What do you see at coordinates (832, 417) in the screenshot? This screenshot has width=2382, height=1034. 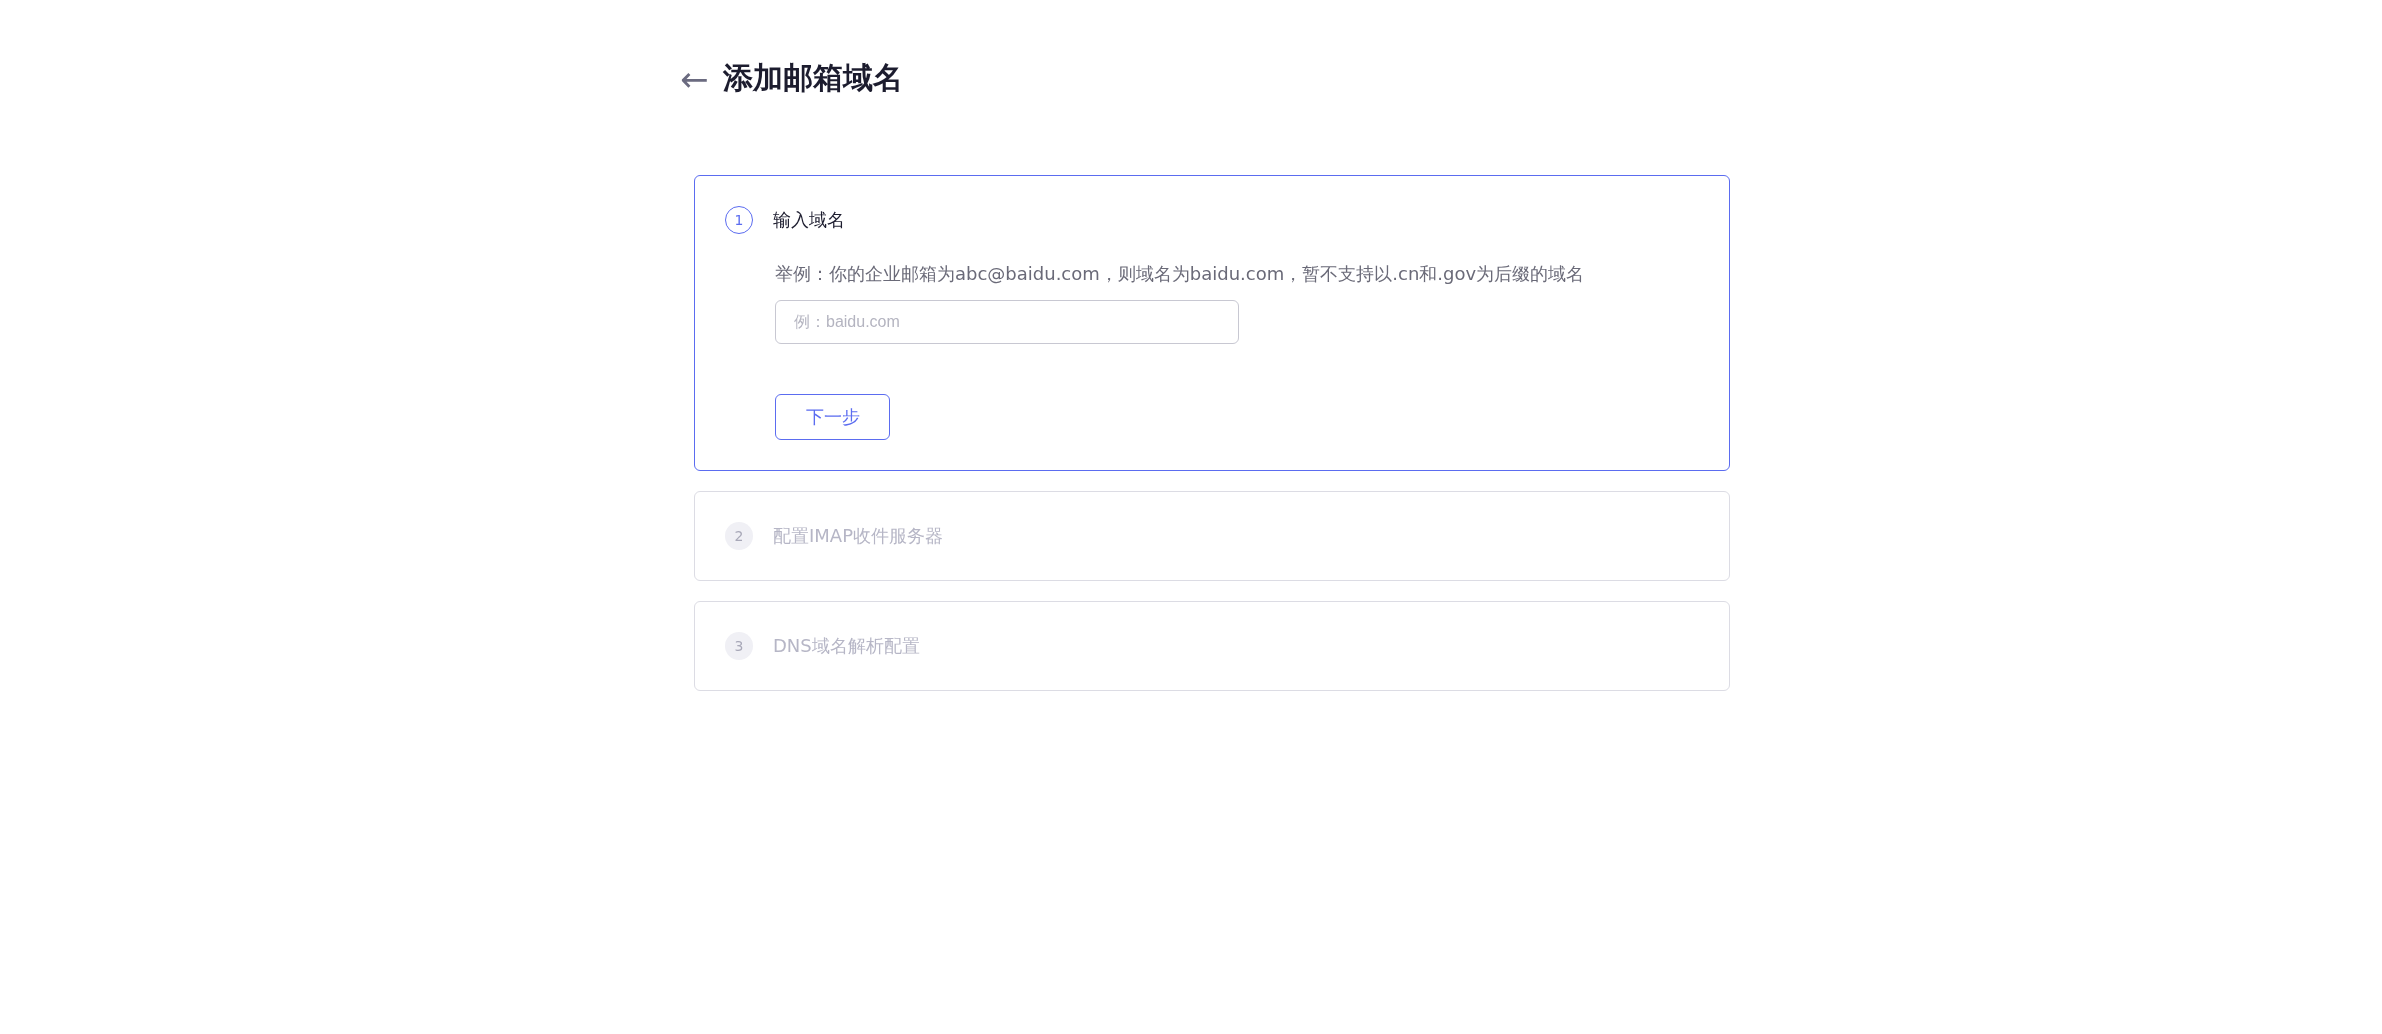 I see `next-step-button: 下一步` at bounding box center [832, 417].